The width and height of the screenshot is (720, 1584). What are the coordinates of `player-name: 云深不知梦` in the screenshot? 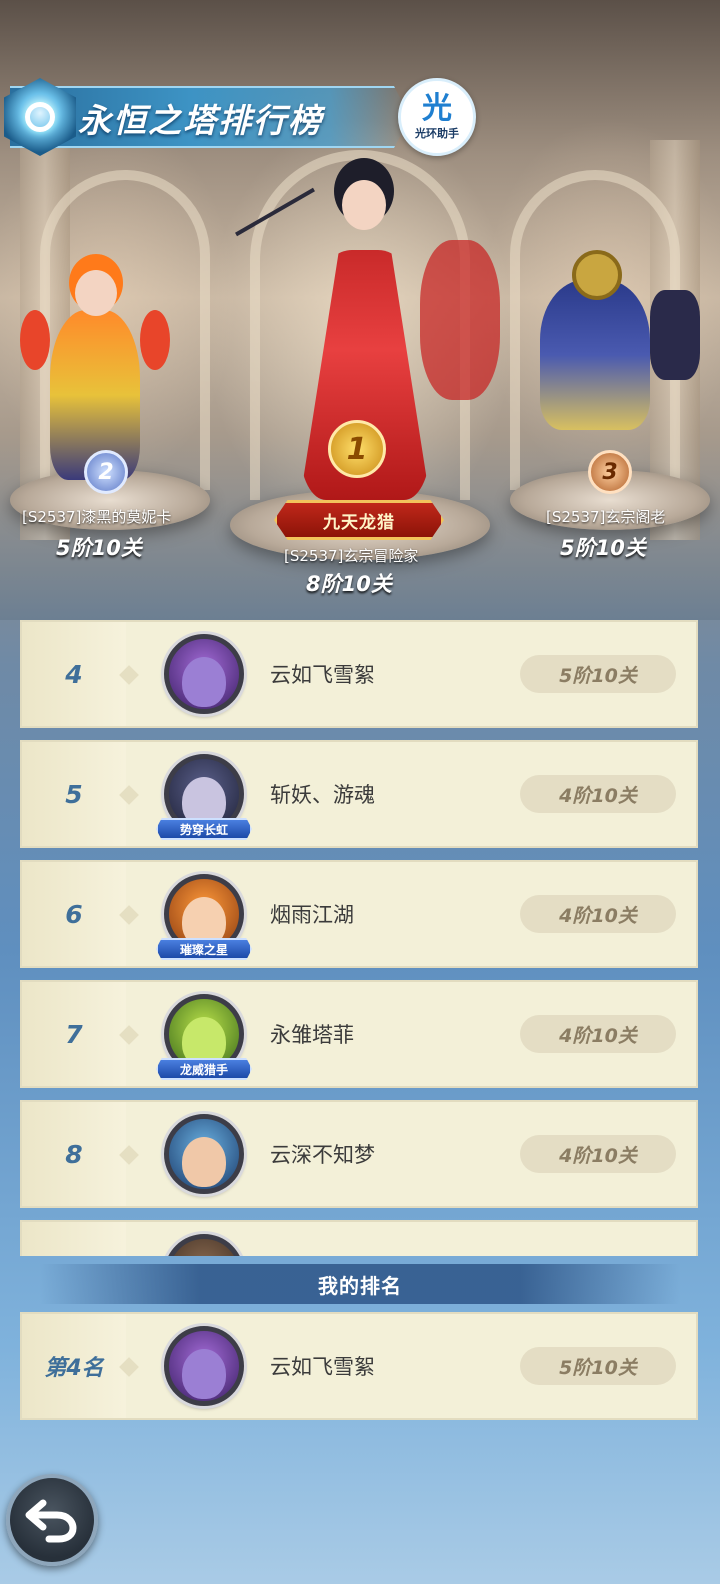 It's located at (322, 1155).